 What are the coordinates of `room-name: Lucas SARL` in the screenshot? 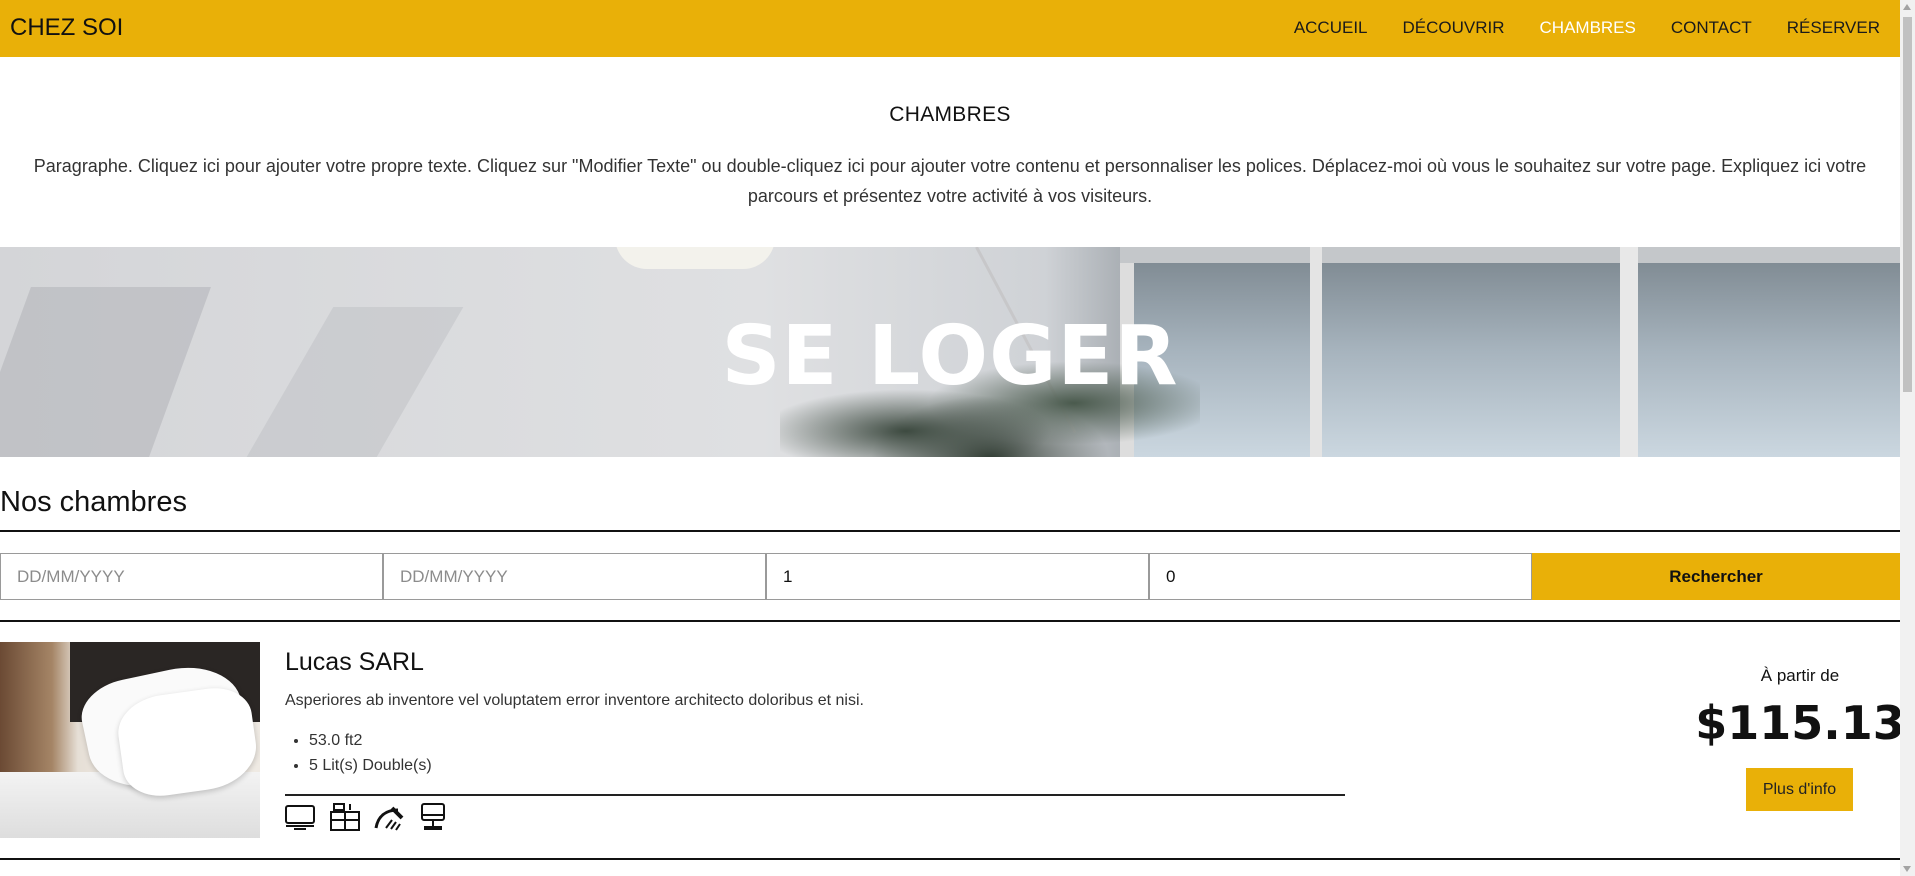 It's located at (354, 662).